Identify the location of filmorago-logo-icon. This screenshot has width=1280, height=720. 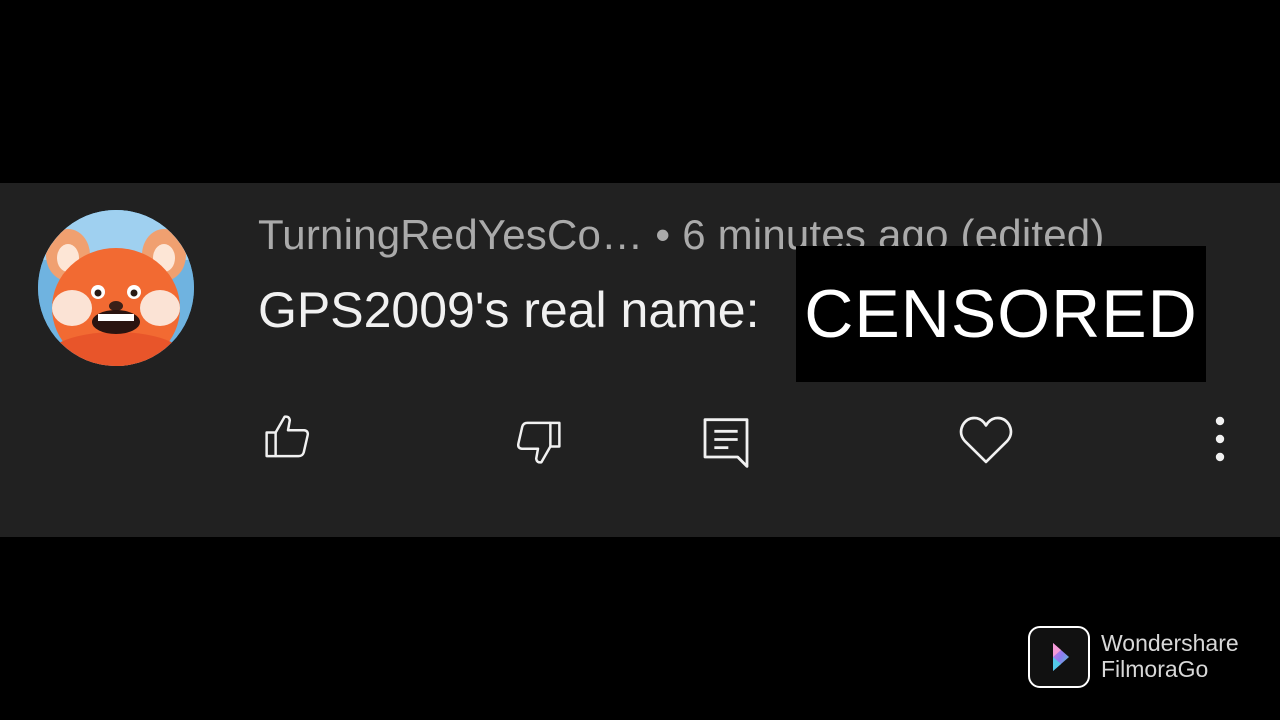
(1059, 657).